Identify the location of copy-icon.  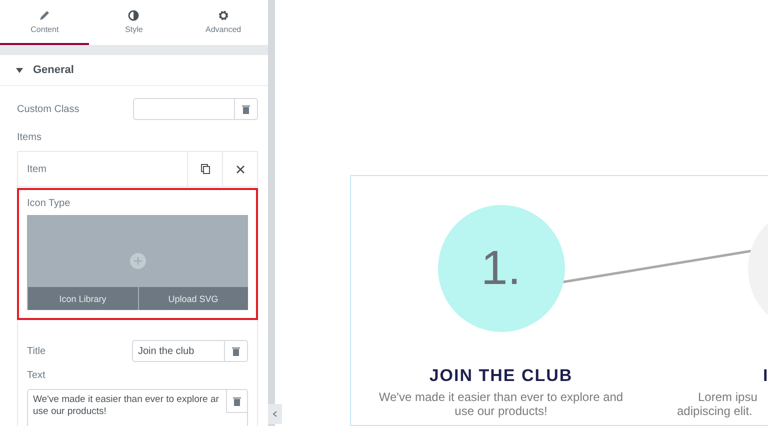
(205, 169).